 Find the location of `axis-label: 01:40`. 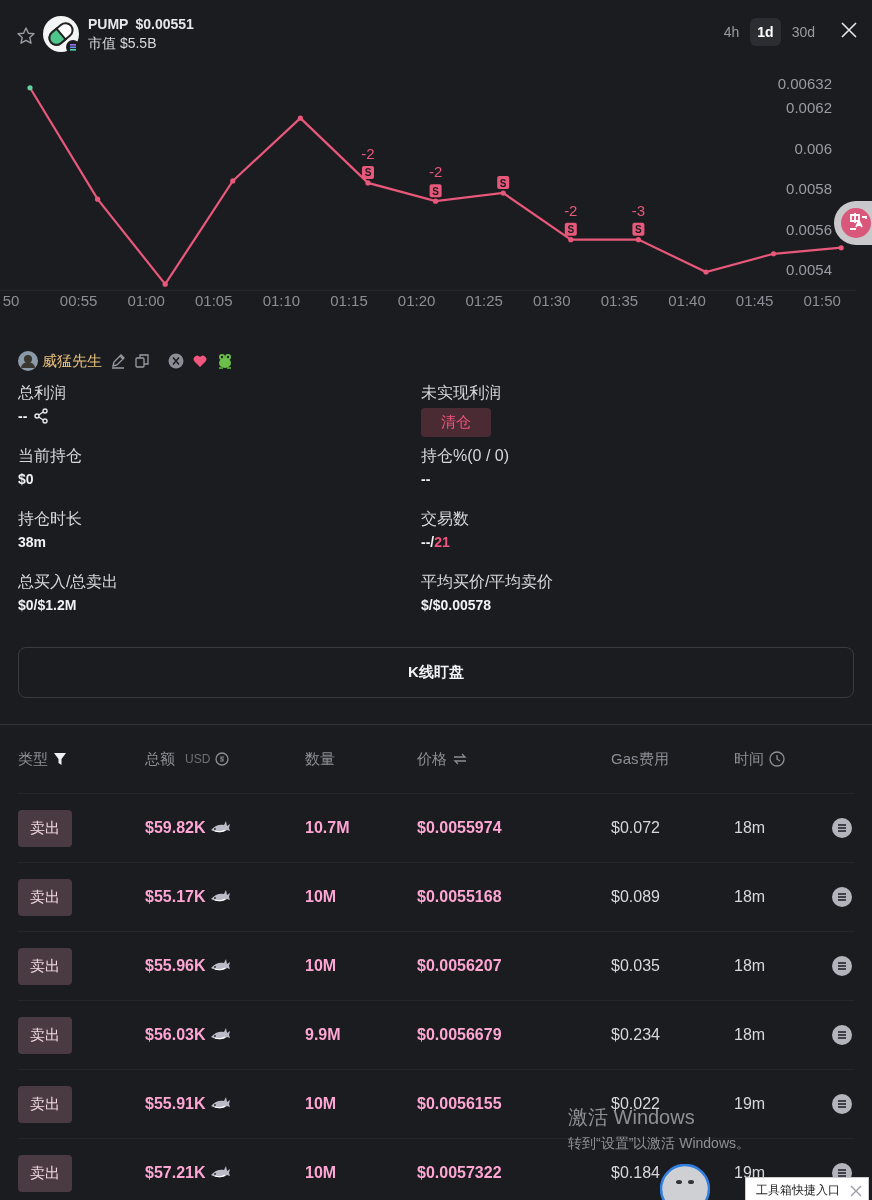

axis-label: 01:40 is located at coordinates (687, 300).